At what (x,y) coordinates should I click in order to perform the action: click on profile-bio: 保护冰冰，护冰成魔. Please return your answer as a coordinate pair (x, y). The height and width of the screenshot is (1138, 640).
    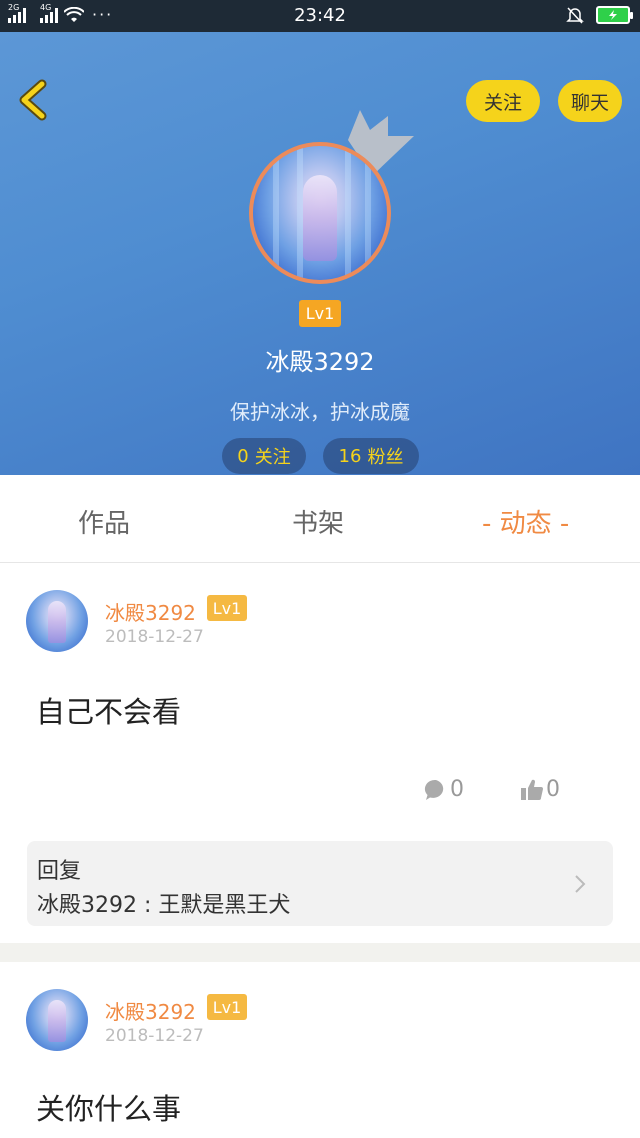
    Looking at the image, I should click on (320, 412).